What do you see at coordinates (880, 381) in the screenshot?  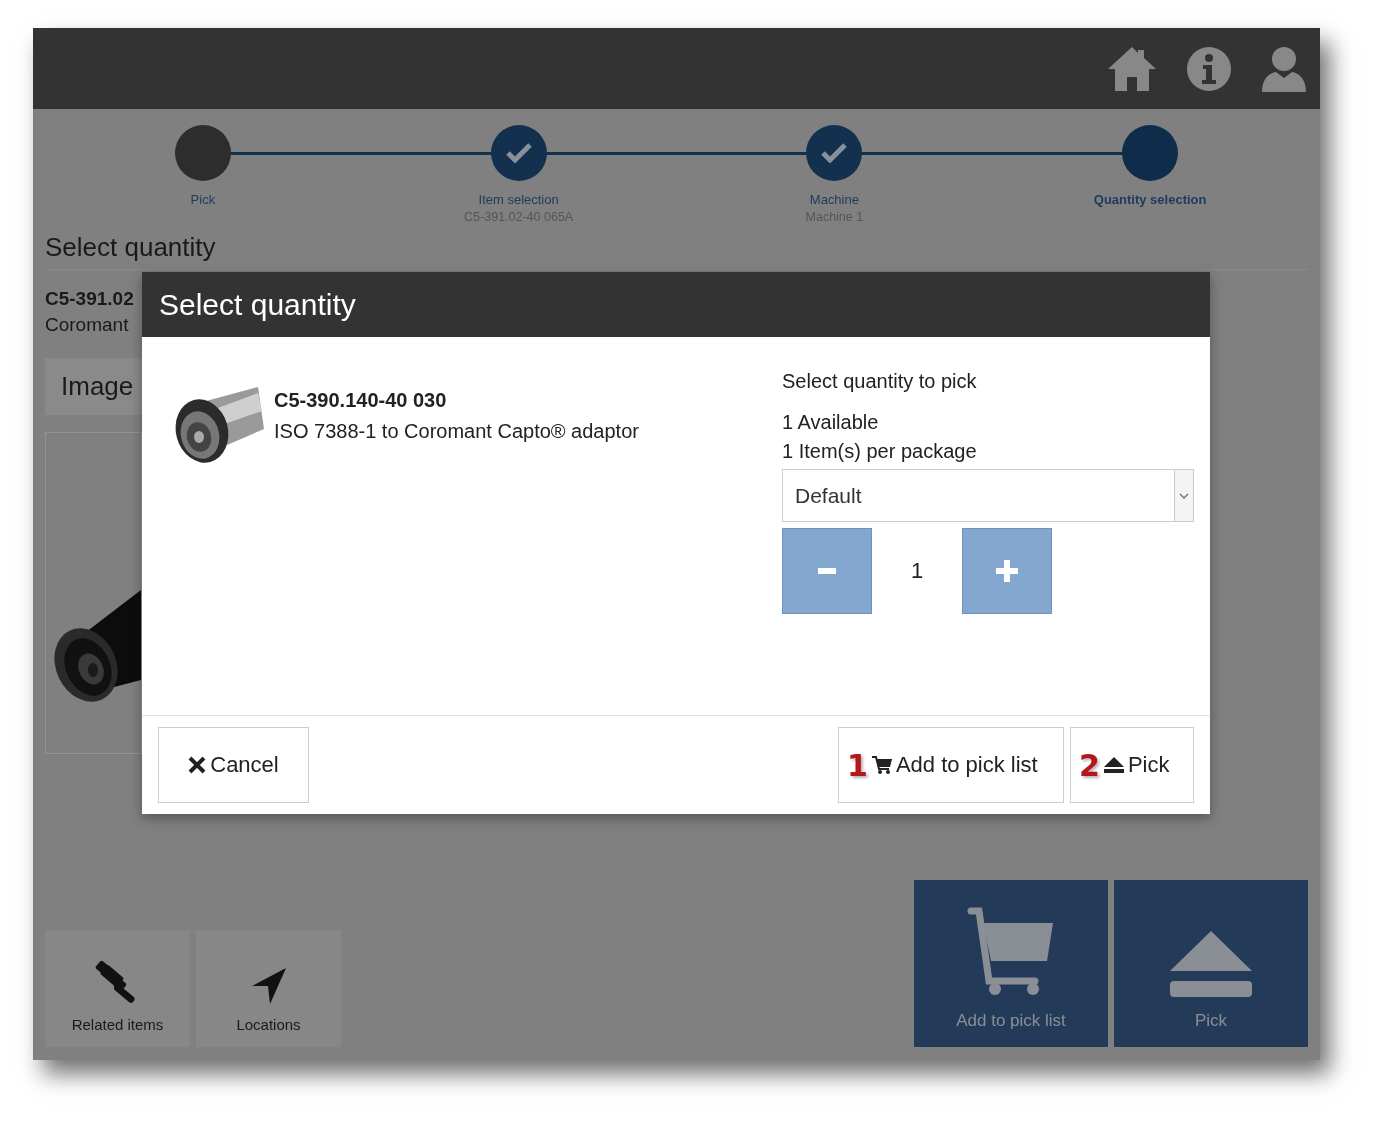 I see `quantity-heading: Select quantity to pick` at bounding box center [880, 381].